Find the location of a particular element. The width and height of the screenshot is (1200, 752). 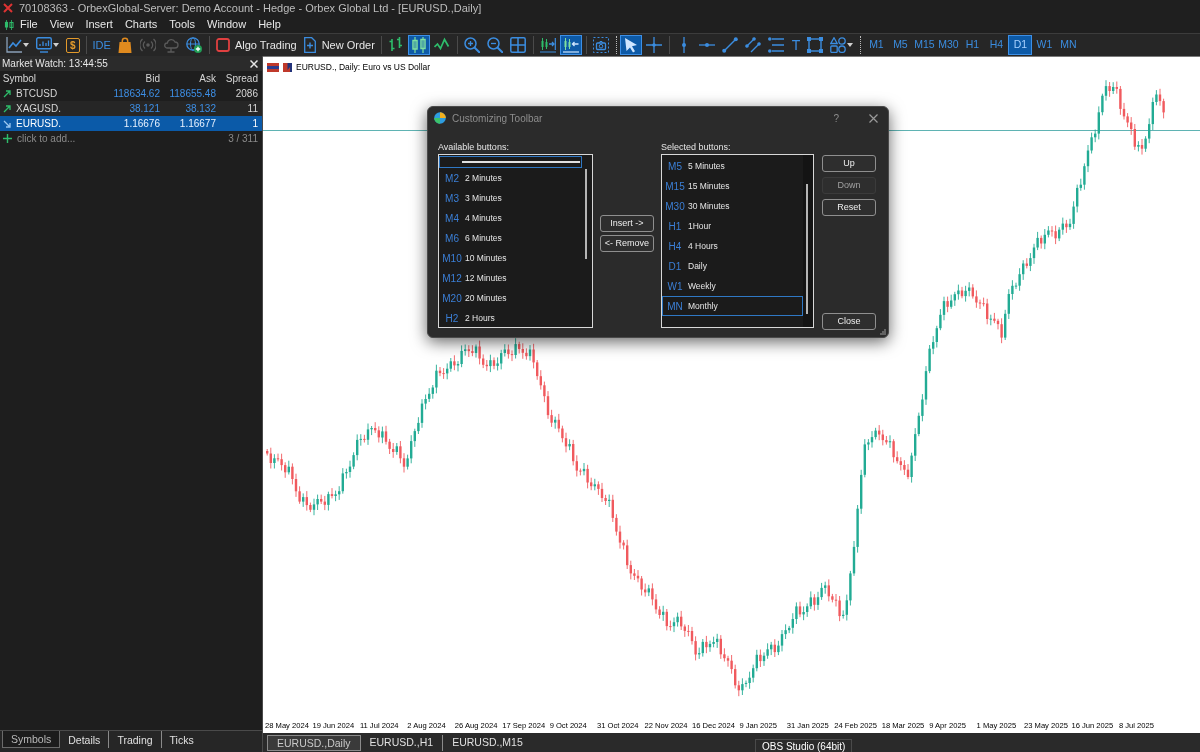

panel-tab: Details is located at coordinates (84, 739).